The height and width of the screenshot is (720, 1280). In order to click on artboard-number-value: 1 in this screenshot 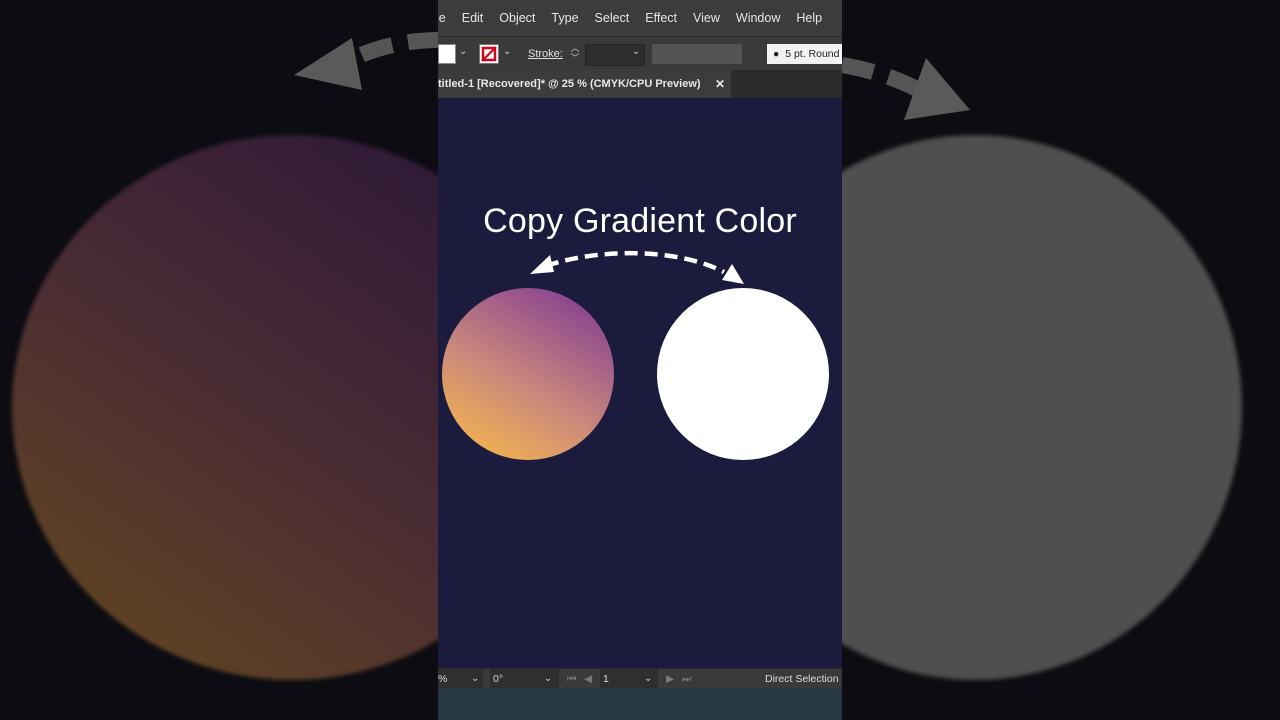, I will do `click(606, 679)`.